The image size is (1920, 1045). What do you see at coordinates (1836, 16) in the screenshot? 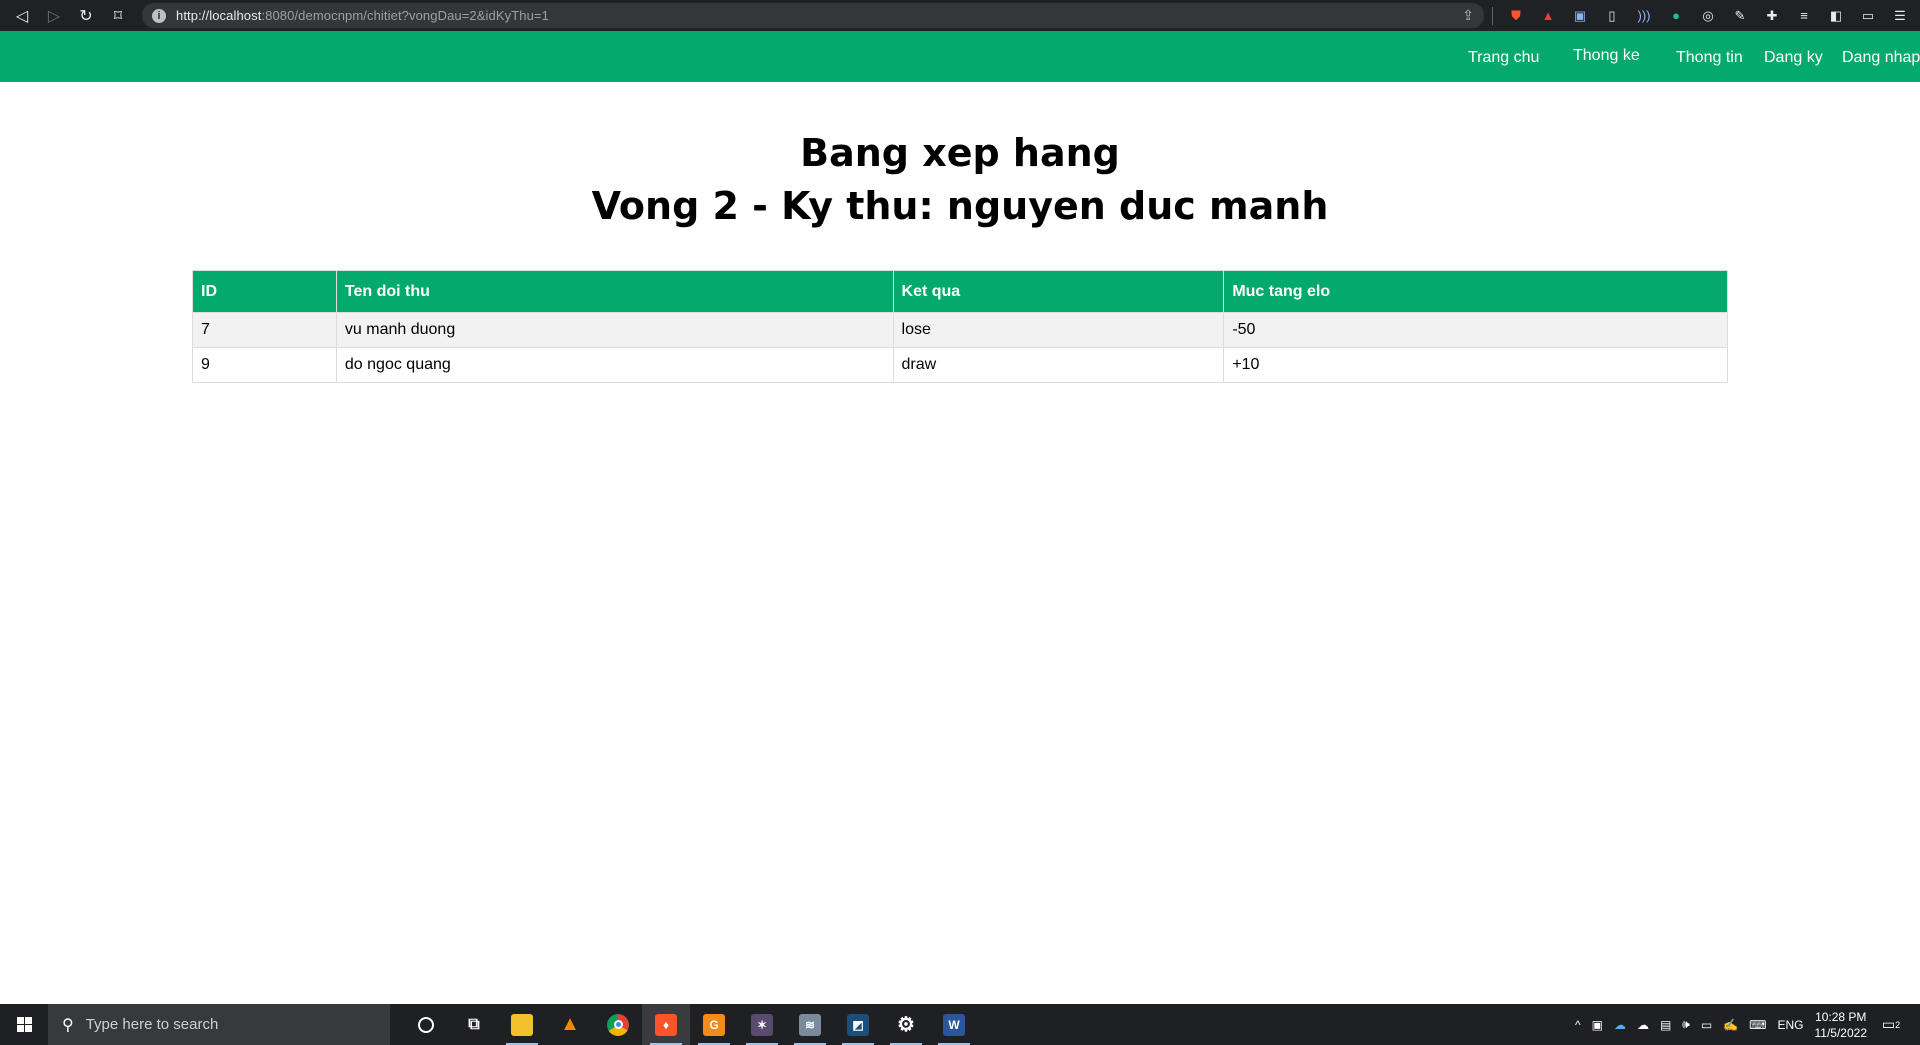
I see `sidebar-icon: ◧` at bounding box center [1836, 16].